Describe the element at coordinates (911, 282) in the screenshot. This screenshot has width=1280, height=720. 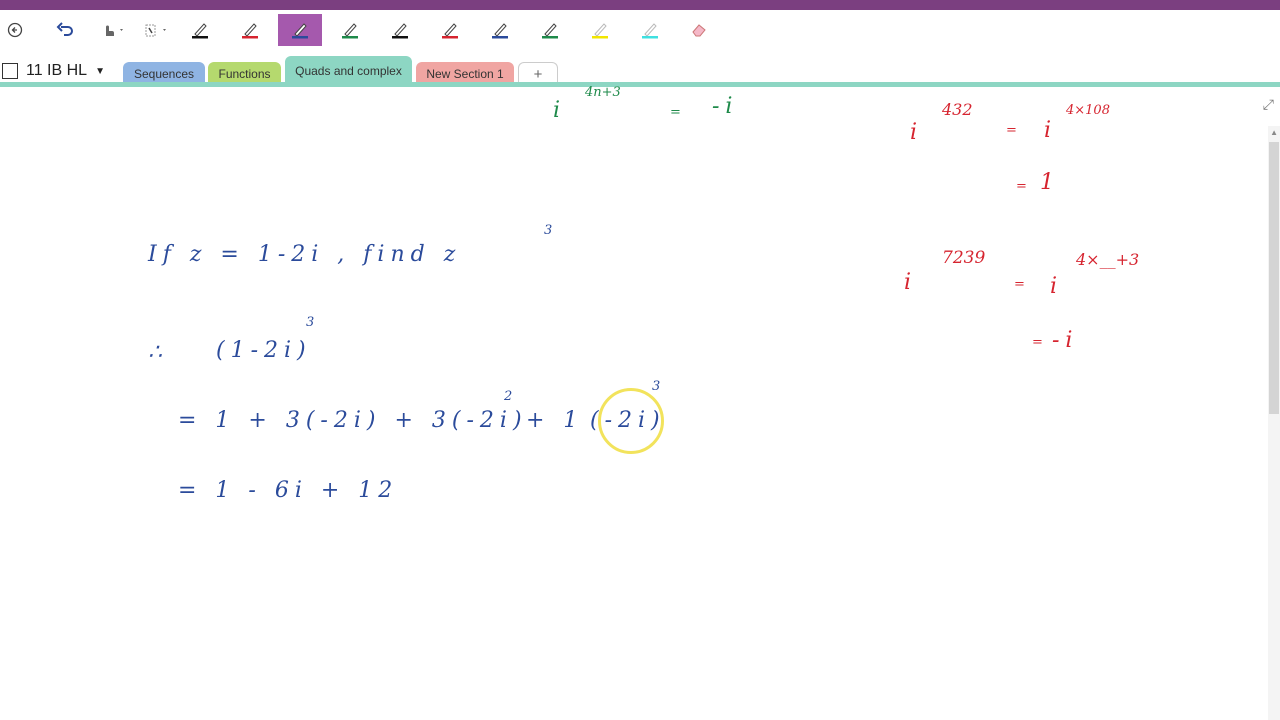
I see `ink-red2-base: i` at that location.